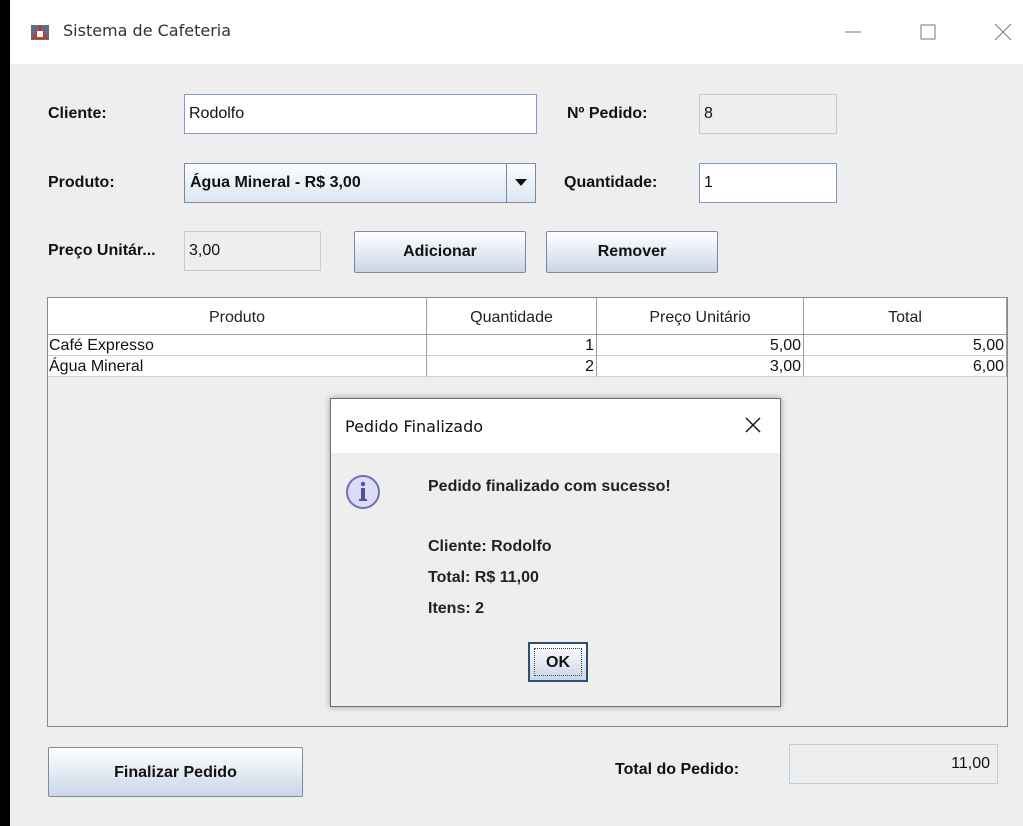 This screenshot has height=826, width=1023. I want to click on close-button, so click(1003, 32).